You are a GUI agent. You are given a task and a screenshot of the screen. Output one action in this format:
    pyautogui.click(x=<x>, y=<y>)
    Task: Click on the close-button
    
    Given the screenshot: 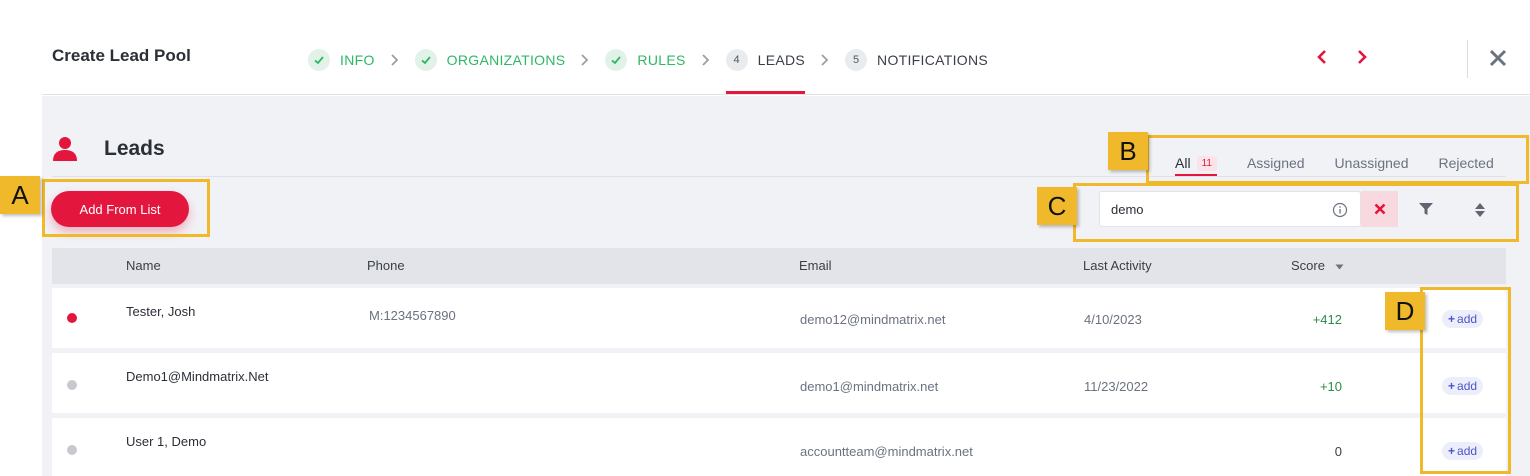 What is the action you would take?
    pyautogui.click(x=1498, y=58)
    